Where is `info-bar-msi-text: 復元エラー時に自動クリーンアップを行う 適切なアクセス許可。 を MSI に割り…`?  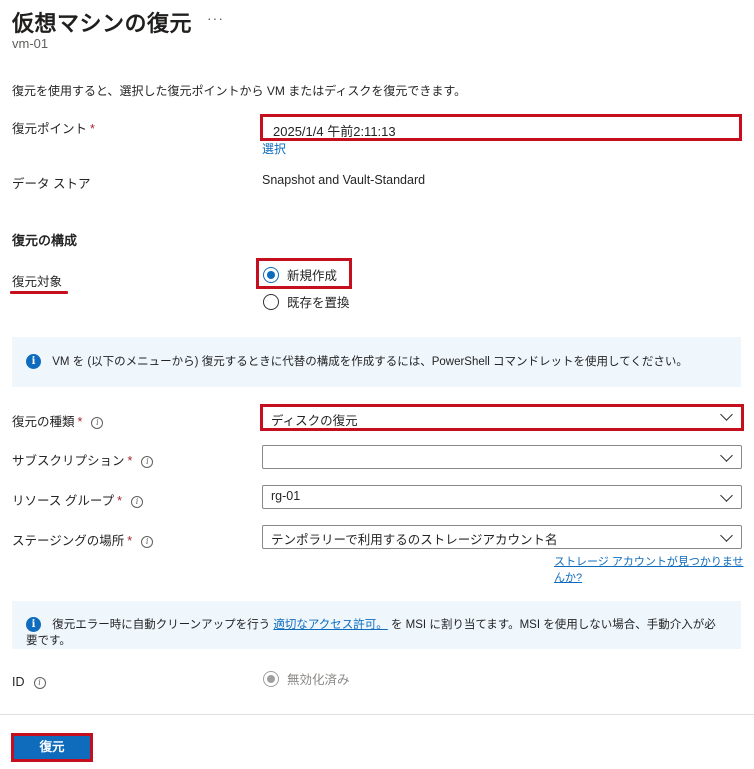 info-bar-msi-text: 復元エラー時に自動クリーンアップを行う 適切なアクセス許可。 を MSI に割り… is located at coordinates (371, 633).